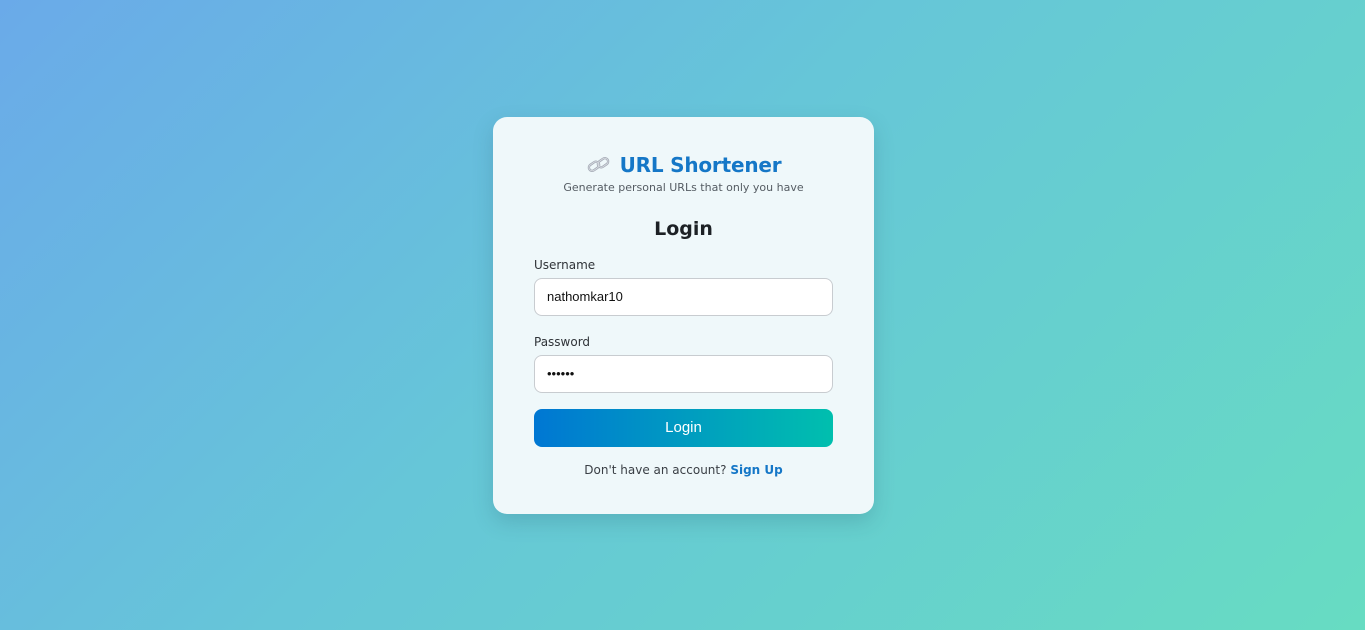 The image size is (1365, 630). Describe the element at coordinates (683, 229) in the screenshot. I see `form-title: Login` at that location.